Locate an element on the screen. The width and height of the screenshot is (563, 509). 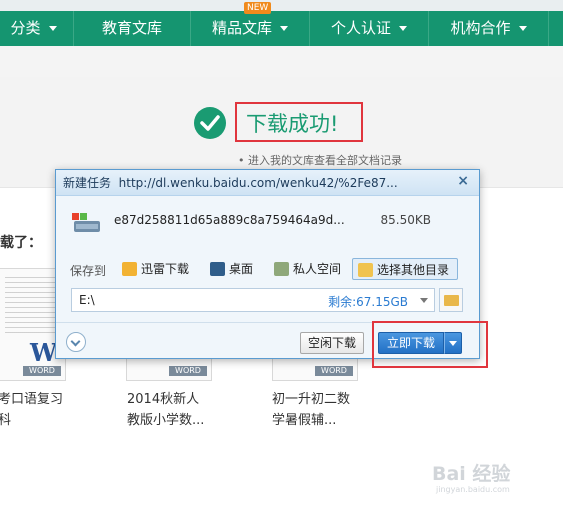
private-space-icon is located at coordinates (281, 269).